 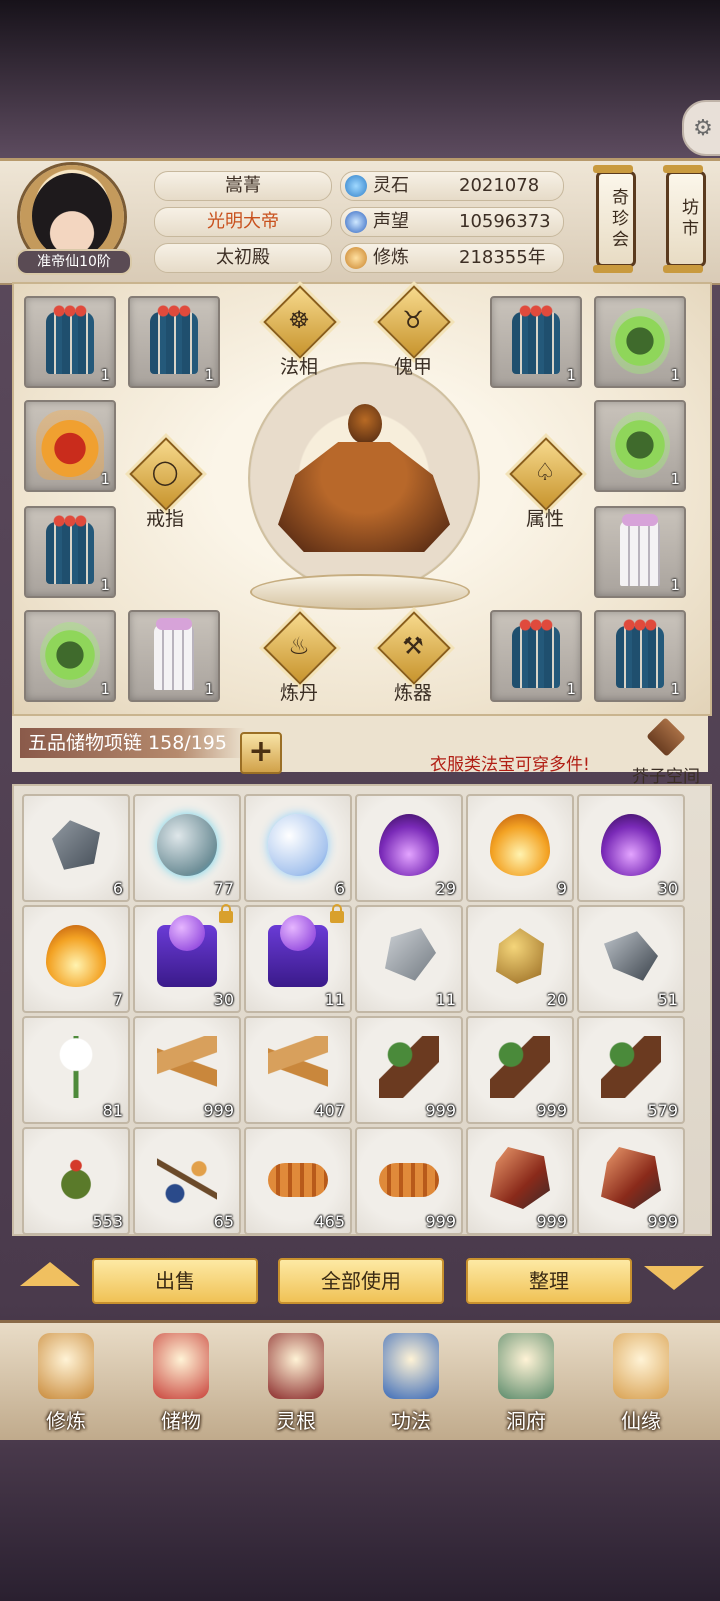 What do you see at coordinates (296, 1384) in the screenshot?
I see `nav-item-2: 灵根` at bounding box center [296, 1384].